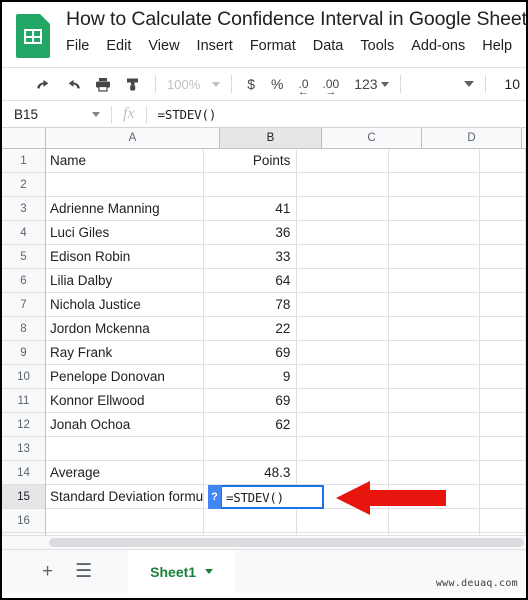 This screenshot has width=528, height=600. I want to click on cell-C5, so click(343, 257).